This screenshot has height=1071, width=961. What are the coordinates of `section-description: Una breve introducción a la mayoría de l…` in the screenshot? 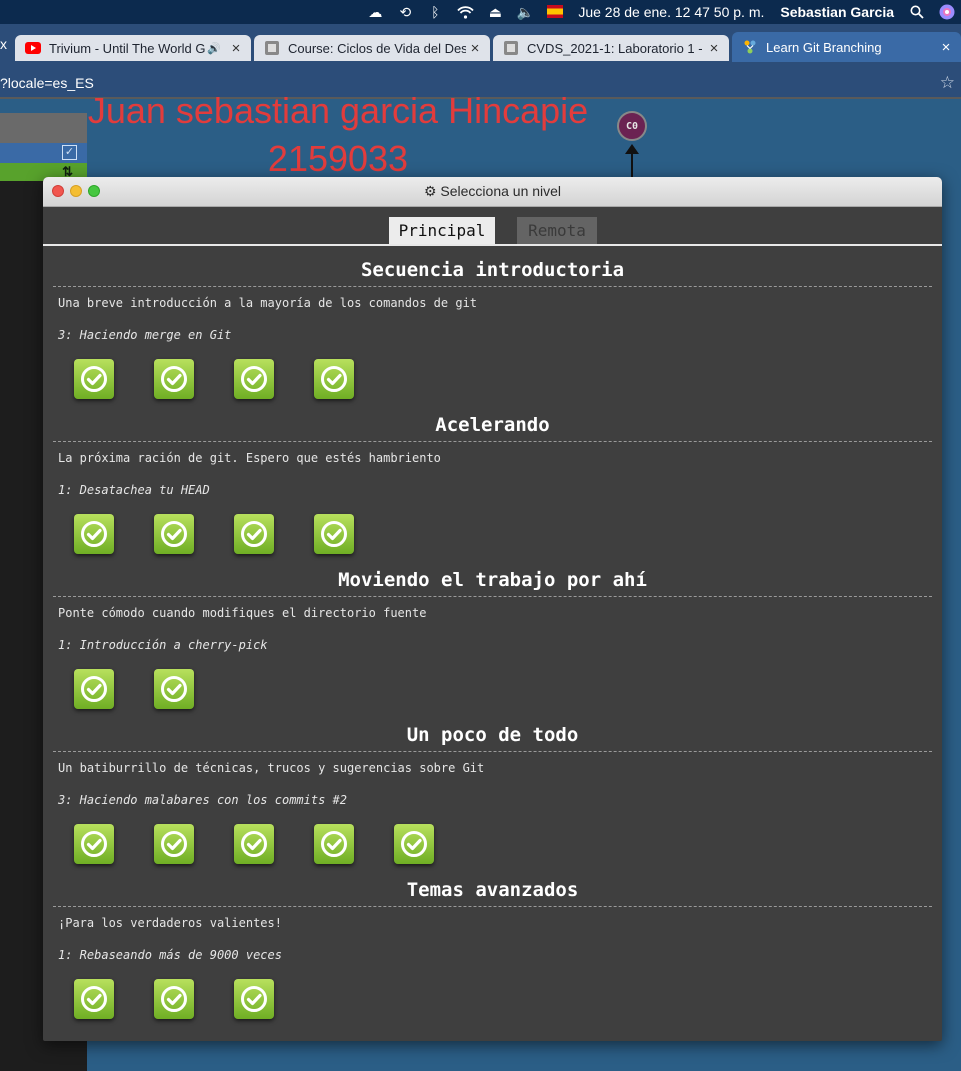 It's located at (268, 303).